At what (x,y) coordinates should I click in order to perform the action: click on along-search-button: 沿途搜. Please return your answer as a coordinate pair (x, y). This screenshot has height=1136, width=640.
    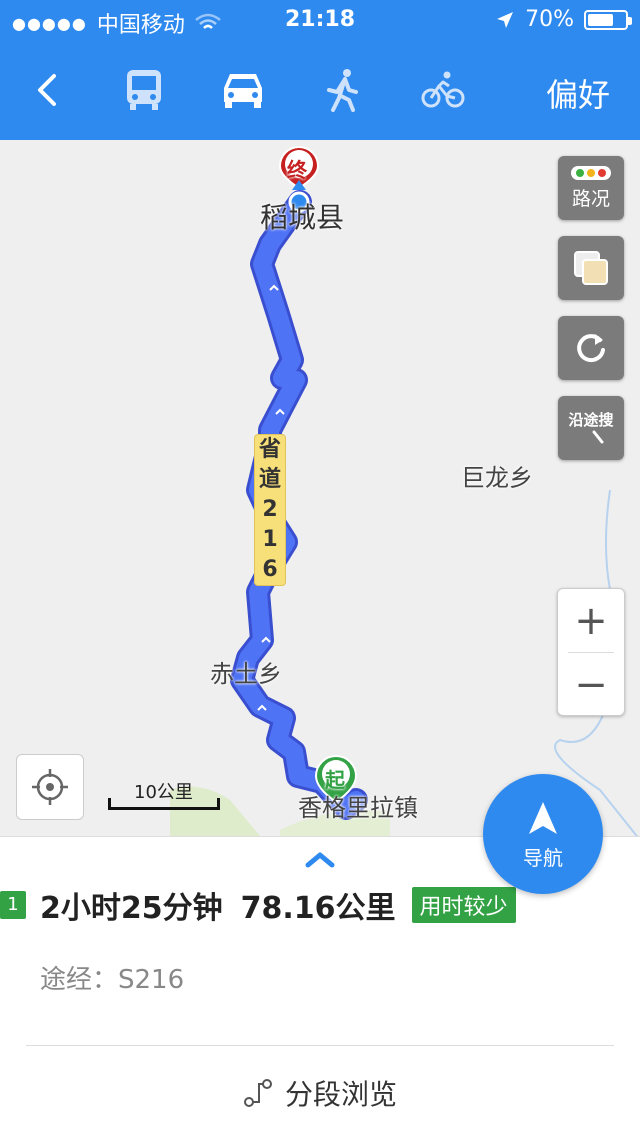
    Looking at the image, I should click on (591, 428).